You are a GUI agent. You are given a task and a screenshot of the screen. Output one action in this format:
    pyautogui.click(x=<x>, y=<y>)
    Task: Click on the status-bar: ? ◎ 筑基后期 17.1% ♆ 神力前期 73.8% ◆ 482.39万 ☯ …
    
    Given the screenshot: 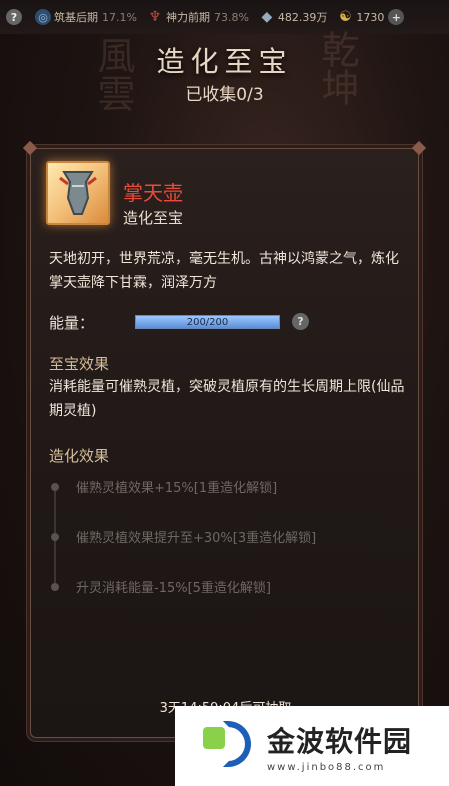 What is the action you would take?
    pyautogui.click(x=224, y=17)
    